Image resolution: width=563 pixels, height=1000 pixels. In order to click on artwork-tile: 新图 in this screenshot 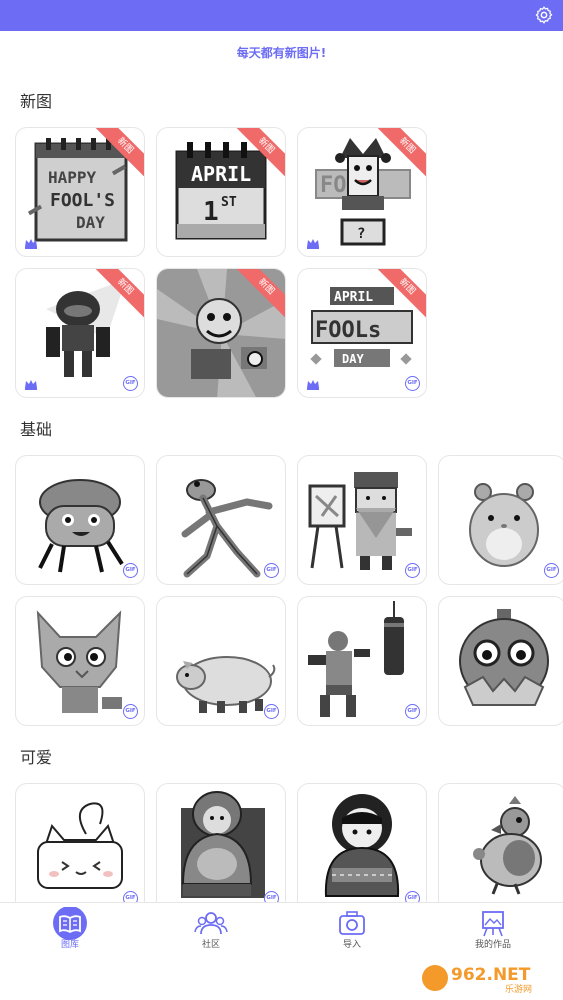, I will do `click(221, 333)`.